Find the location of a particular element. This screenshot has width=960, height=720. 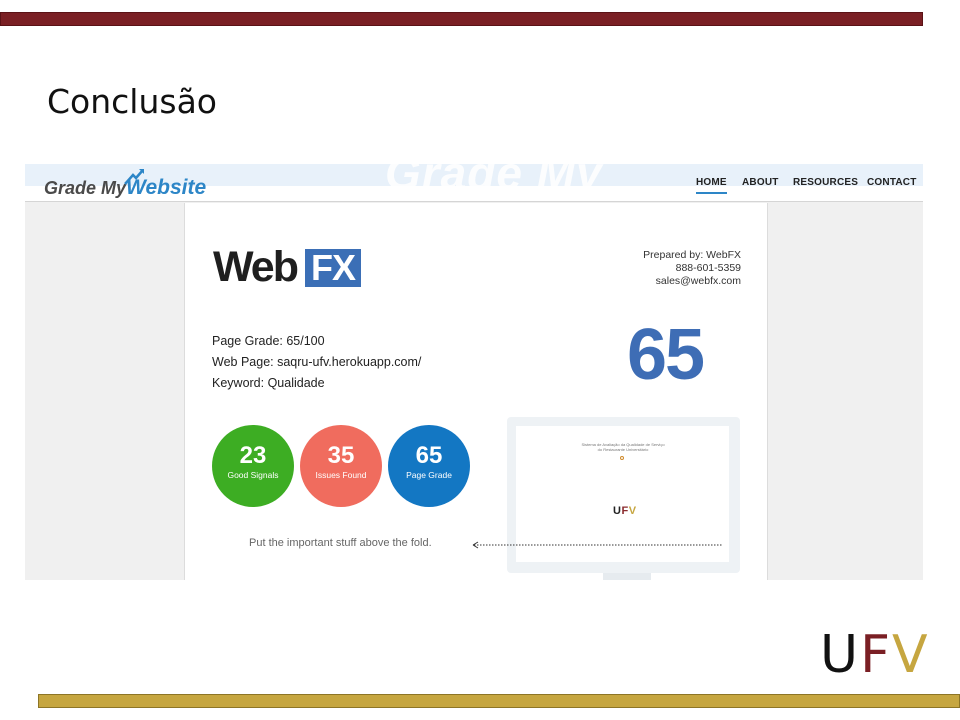

webfx-logo-fx: FX is located at coordinates (333, 268).